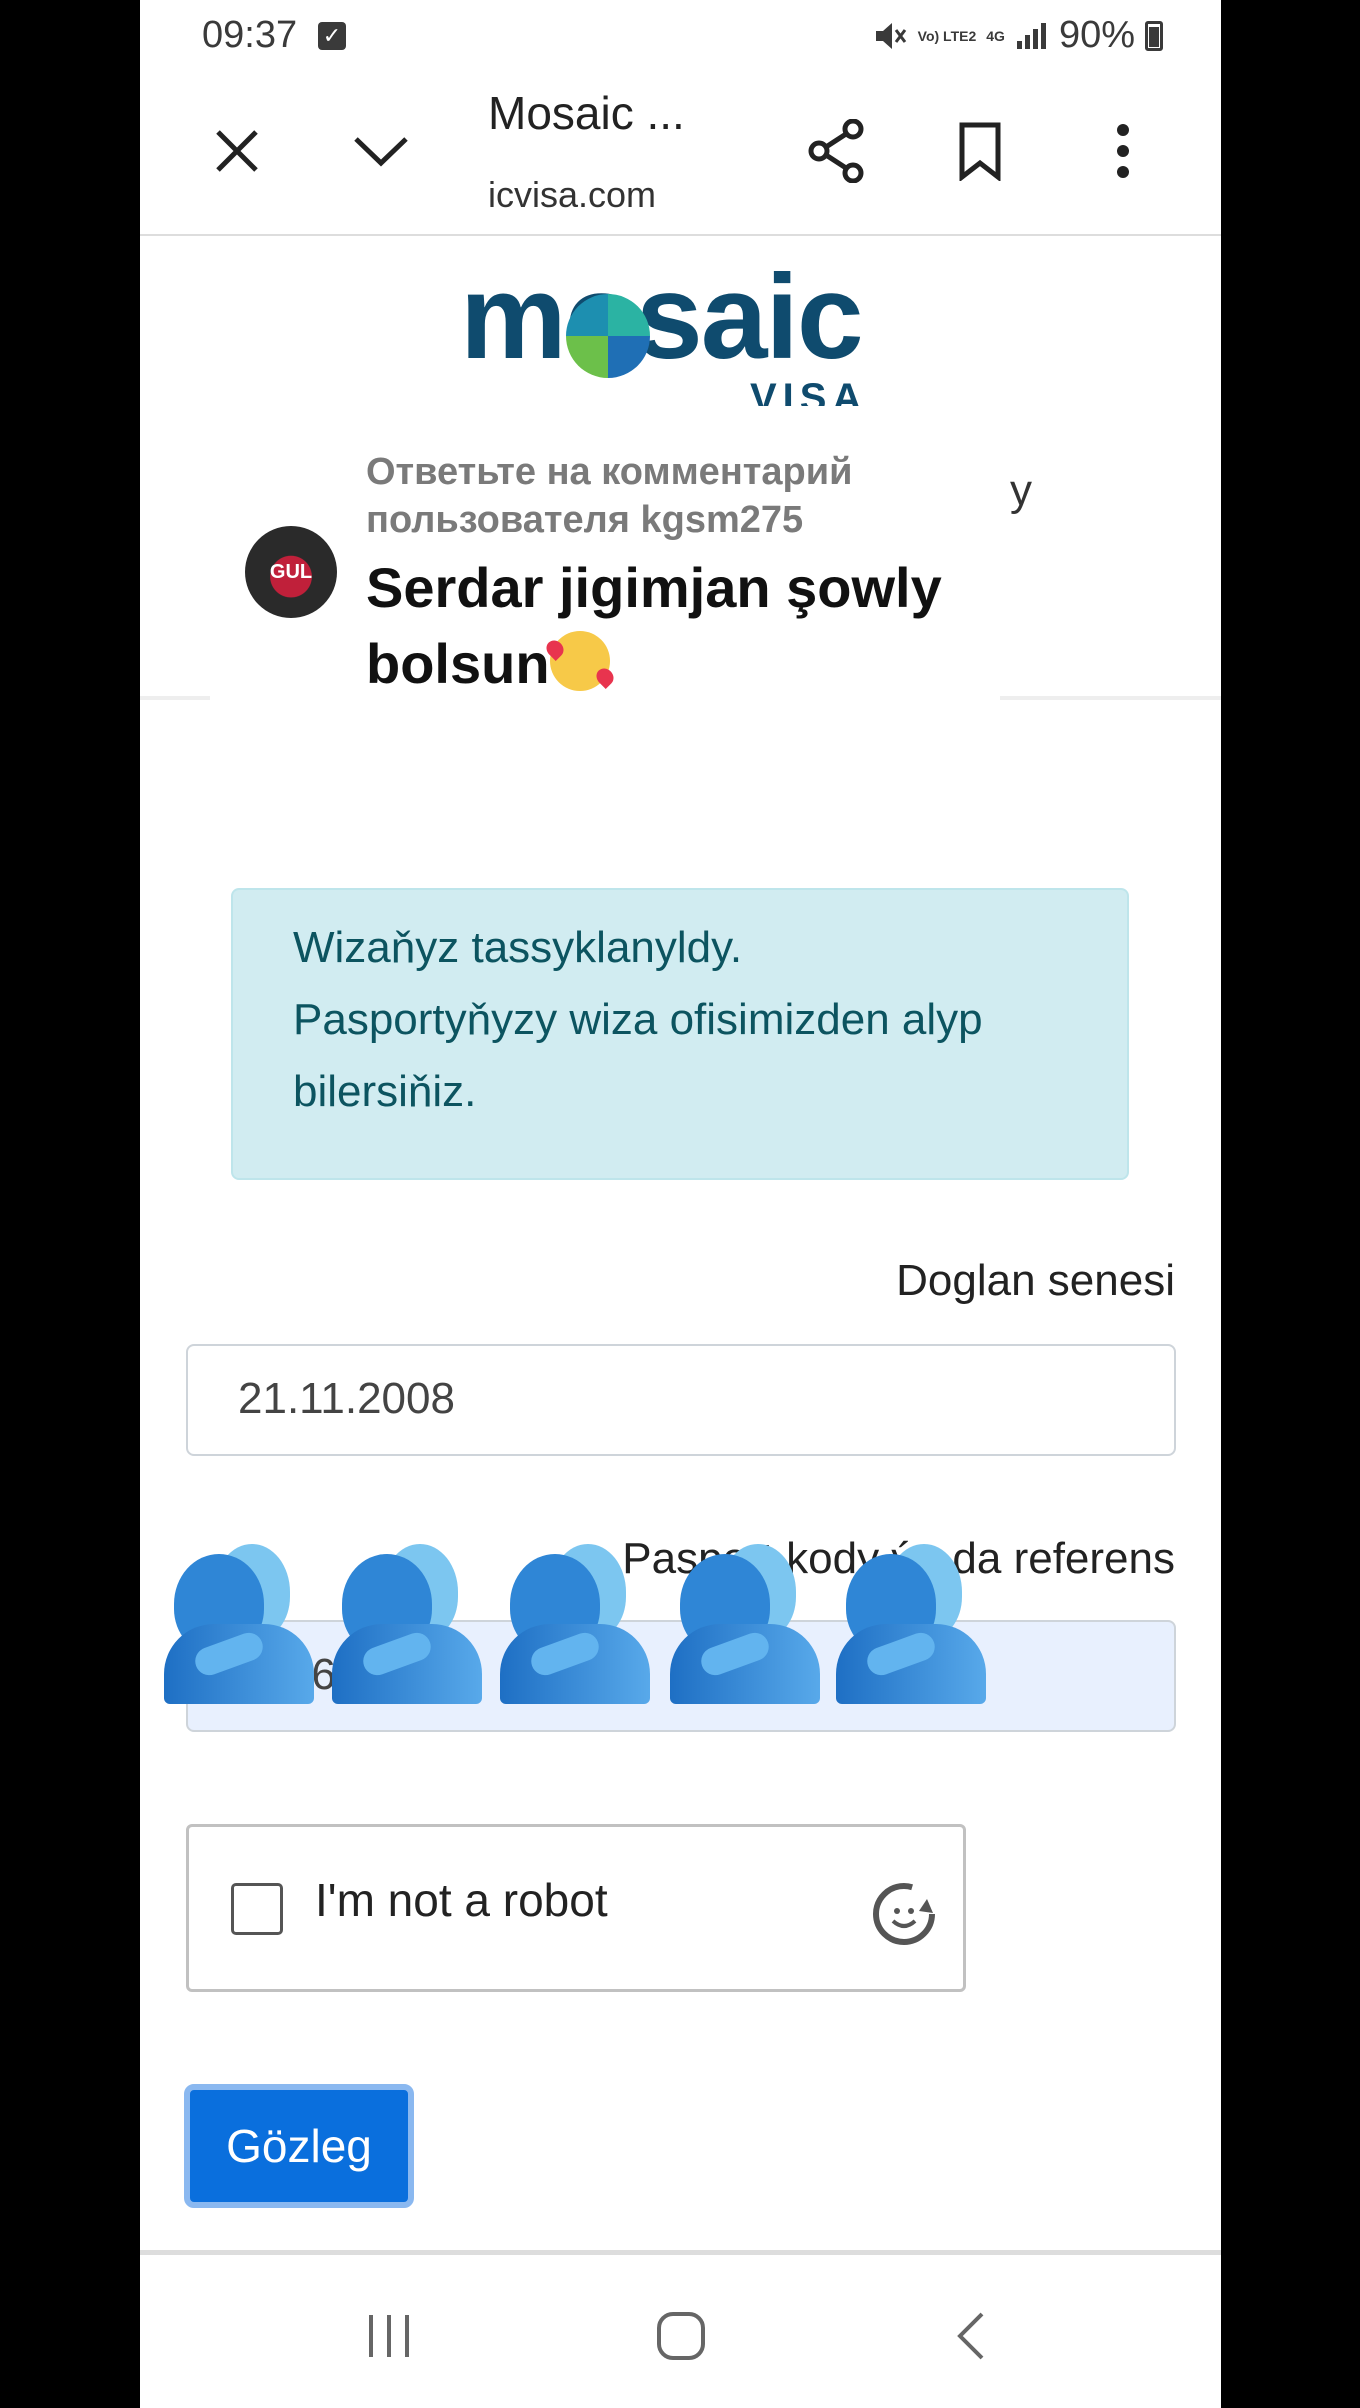  I want to click on mute-icon, so click(890, 35).